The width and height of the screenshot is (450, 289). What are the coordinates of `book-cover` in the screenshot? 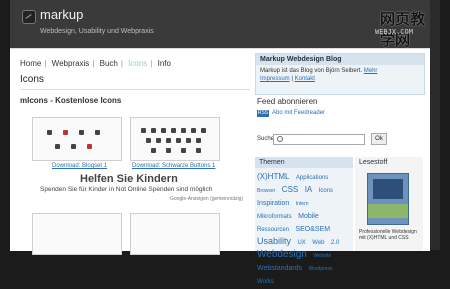 It's located at (388, 199).